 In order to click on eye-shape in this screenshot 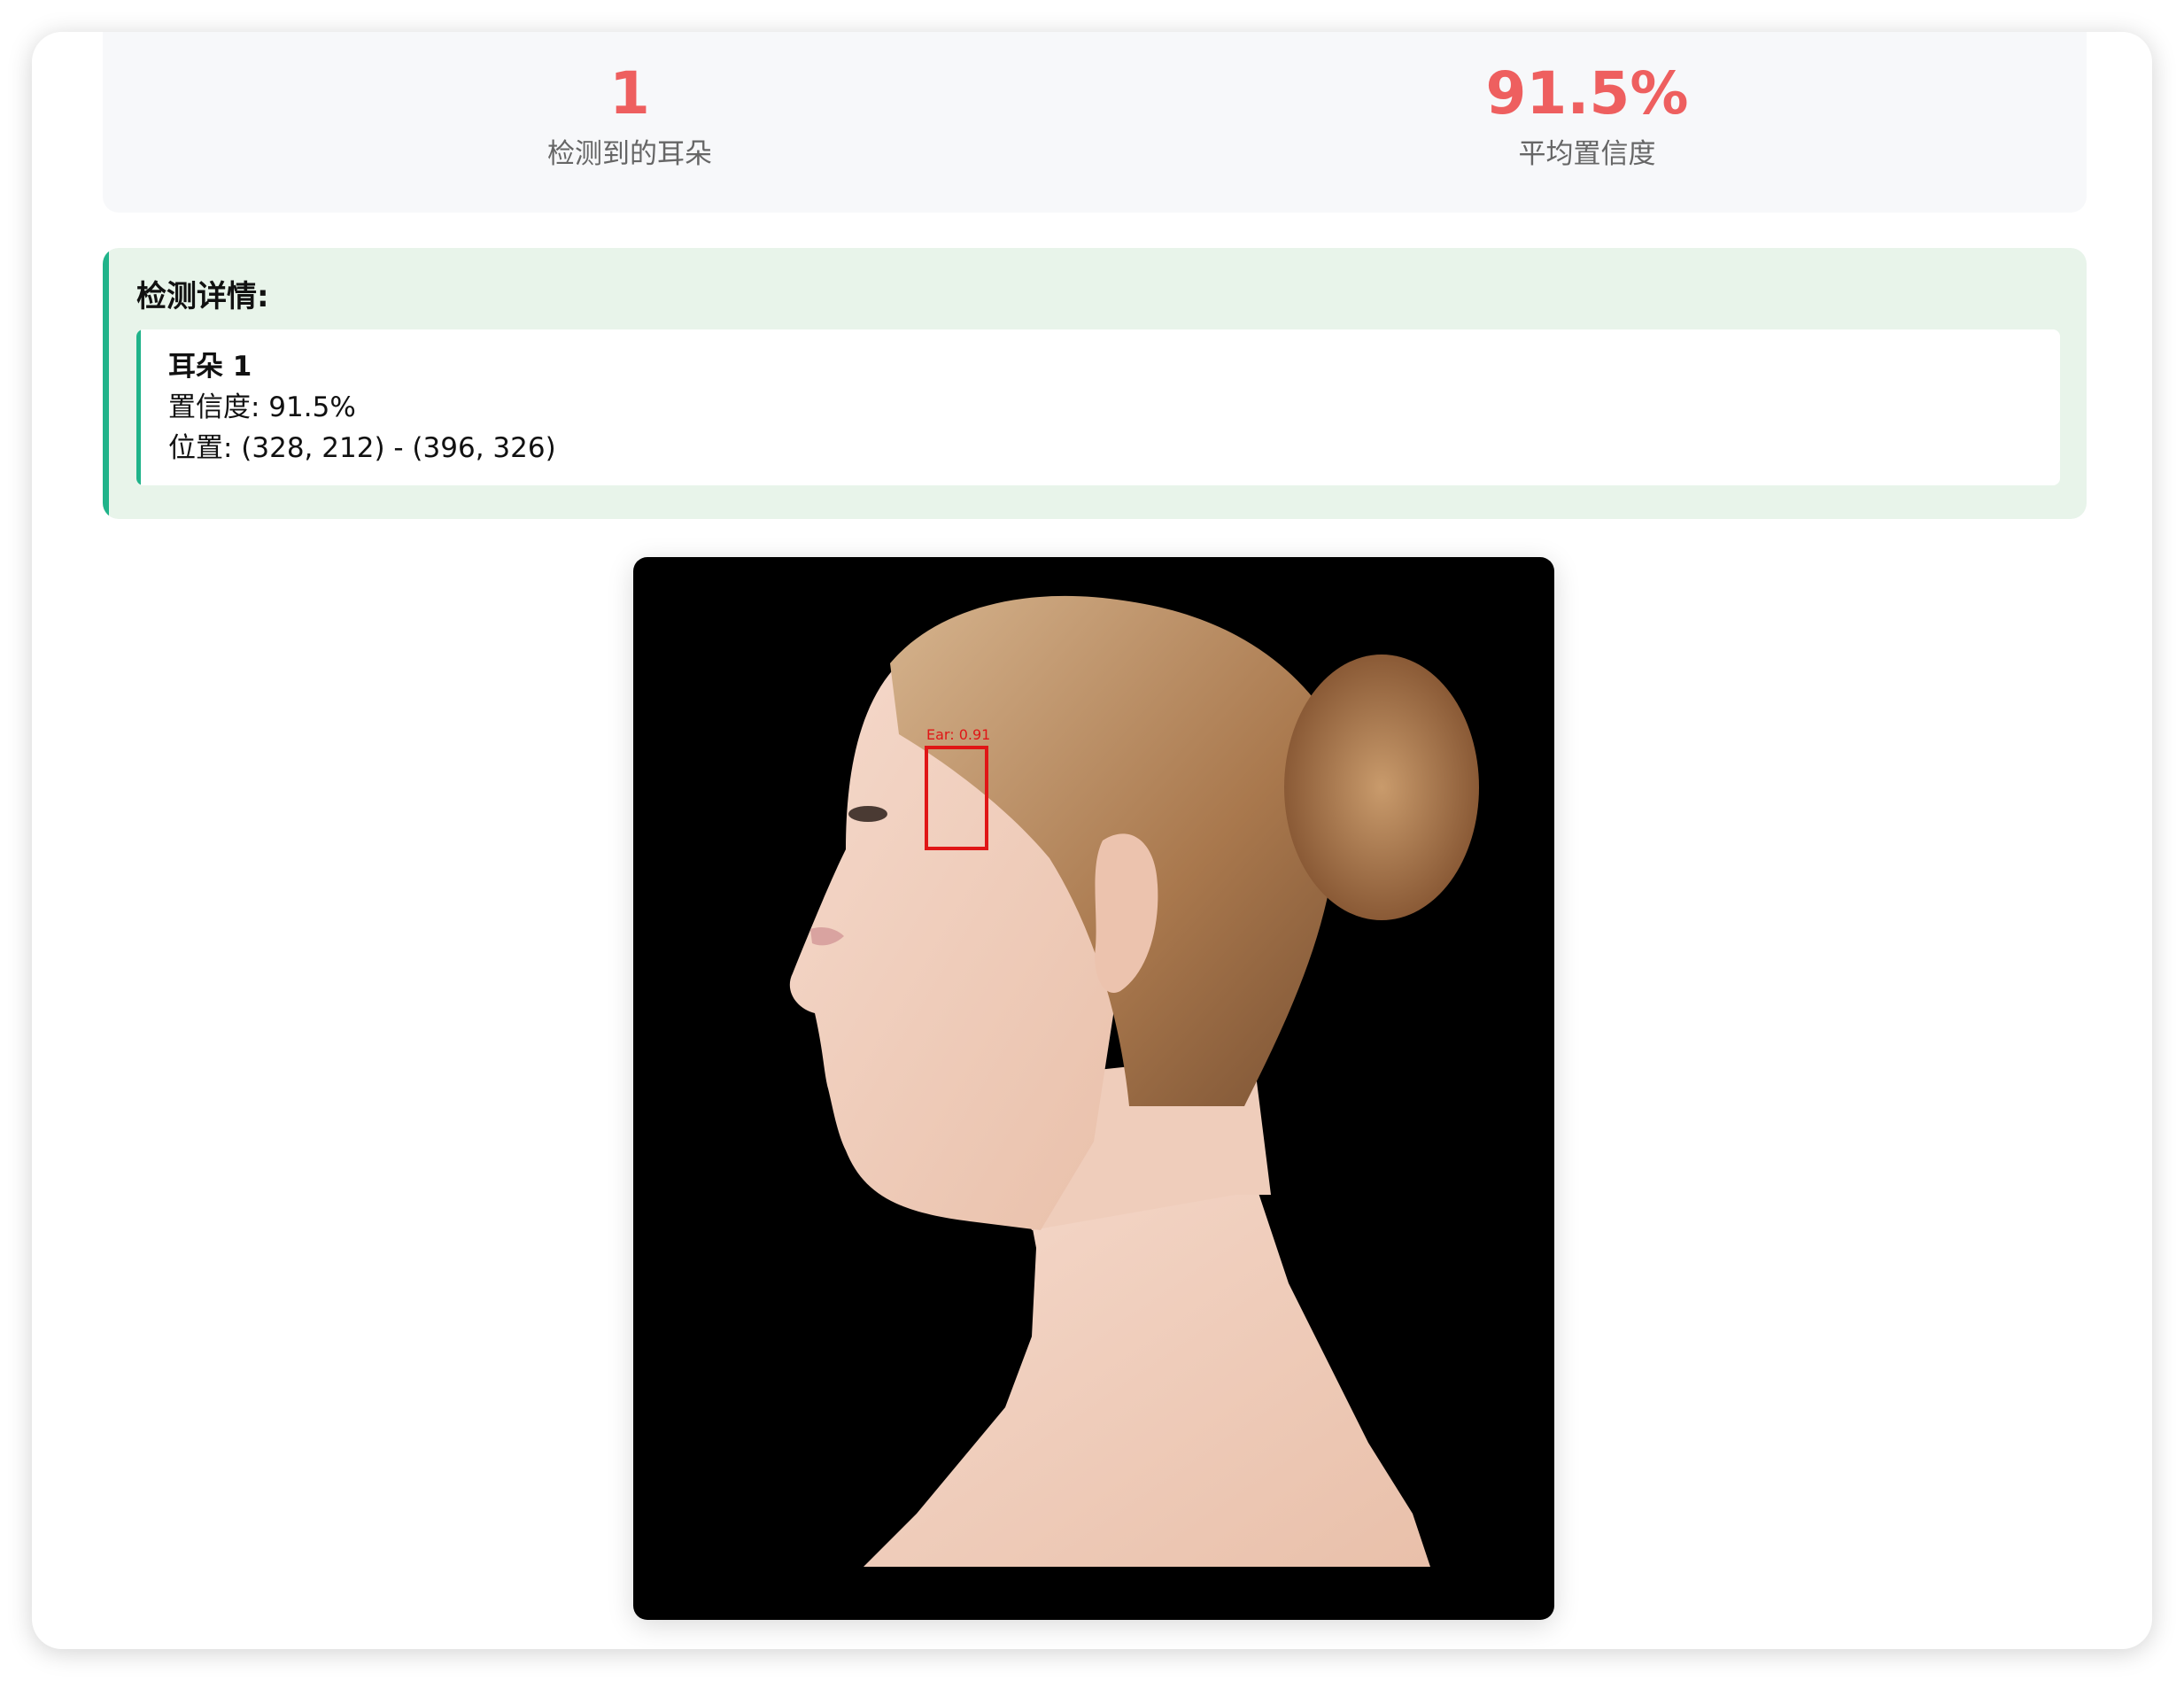, I will do `click(867, 814)`.